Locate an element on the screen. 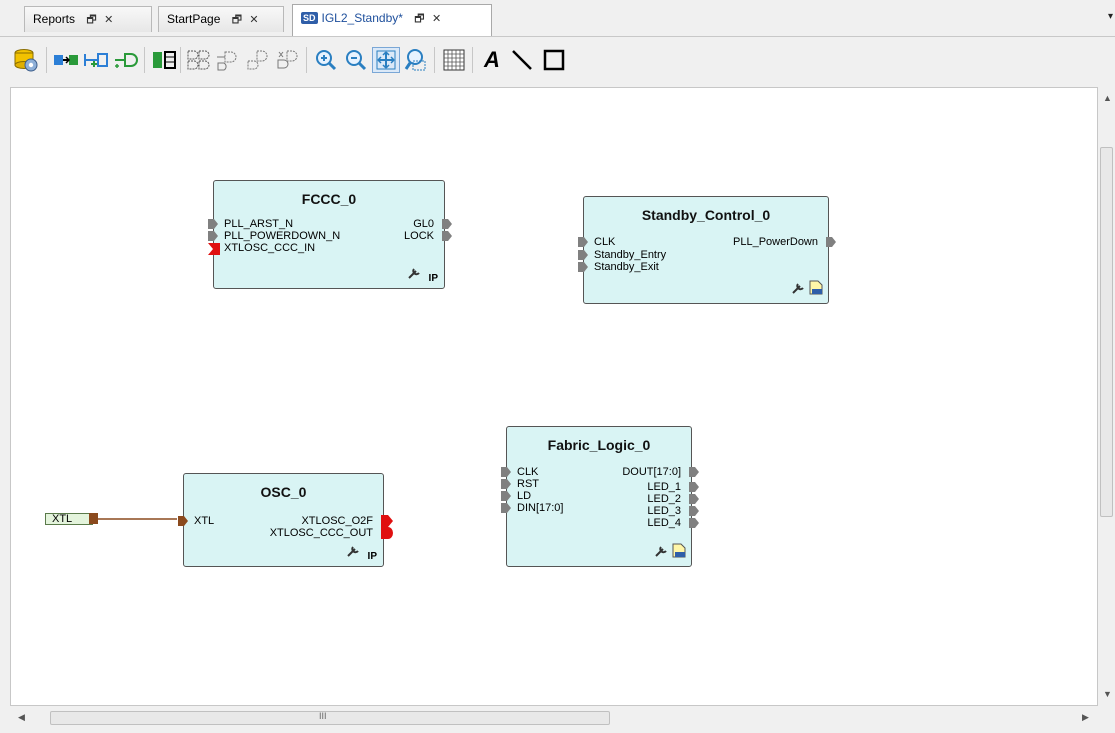 The height and width of the screenshot is (733, 1115). text-tool-icon: A is located at coordinates (492, 60).